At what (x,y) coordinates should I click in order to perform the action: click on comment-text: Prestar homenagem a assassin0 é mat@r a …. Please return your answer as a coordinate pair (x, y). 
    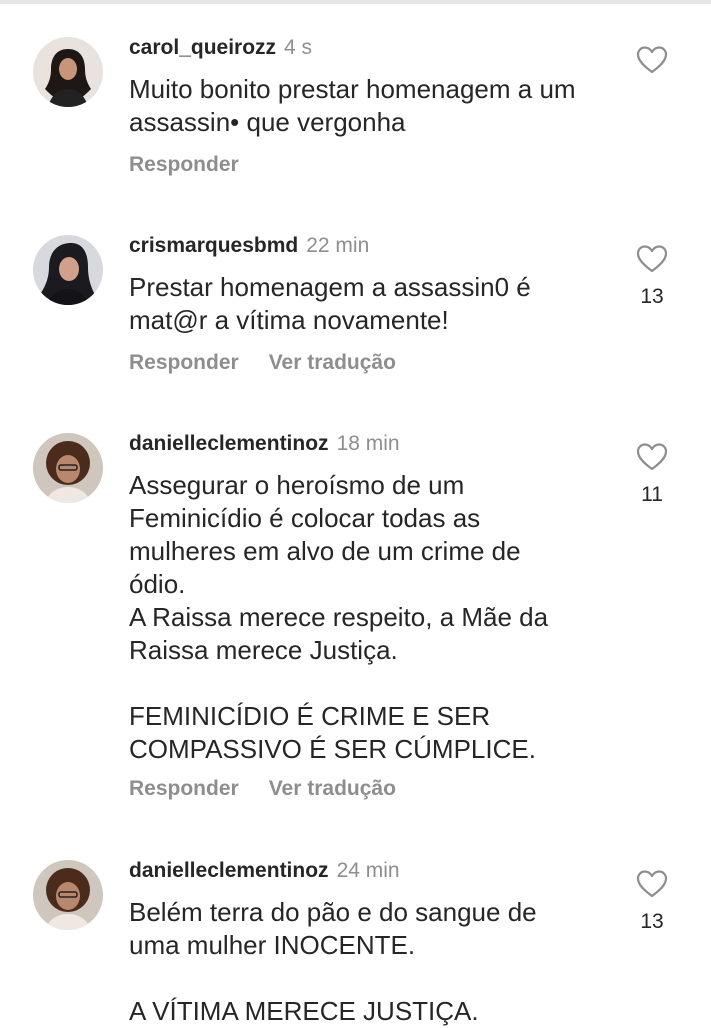
    Looking at the image, I should click on (330, 303).